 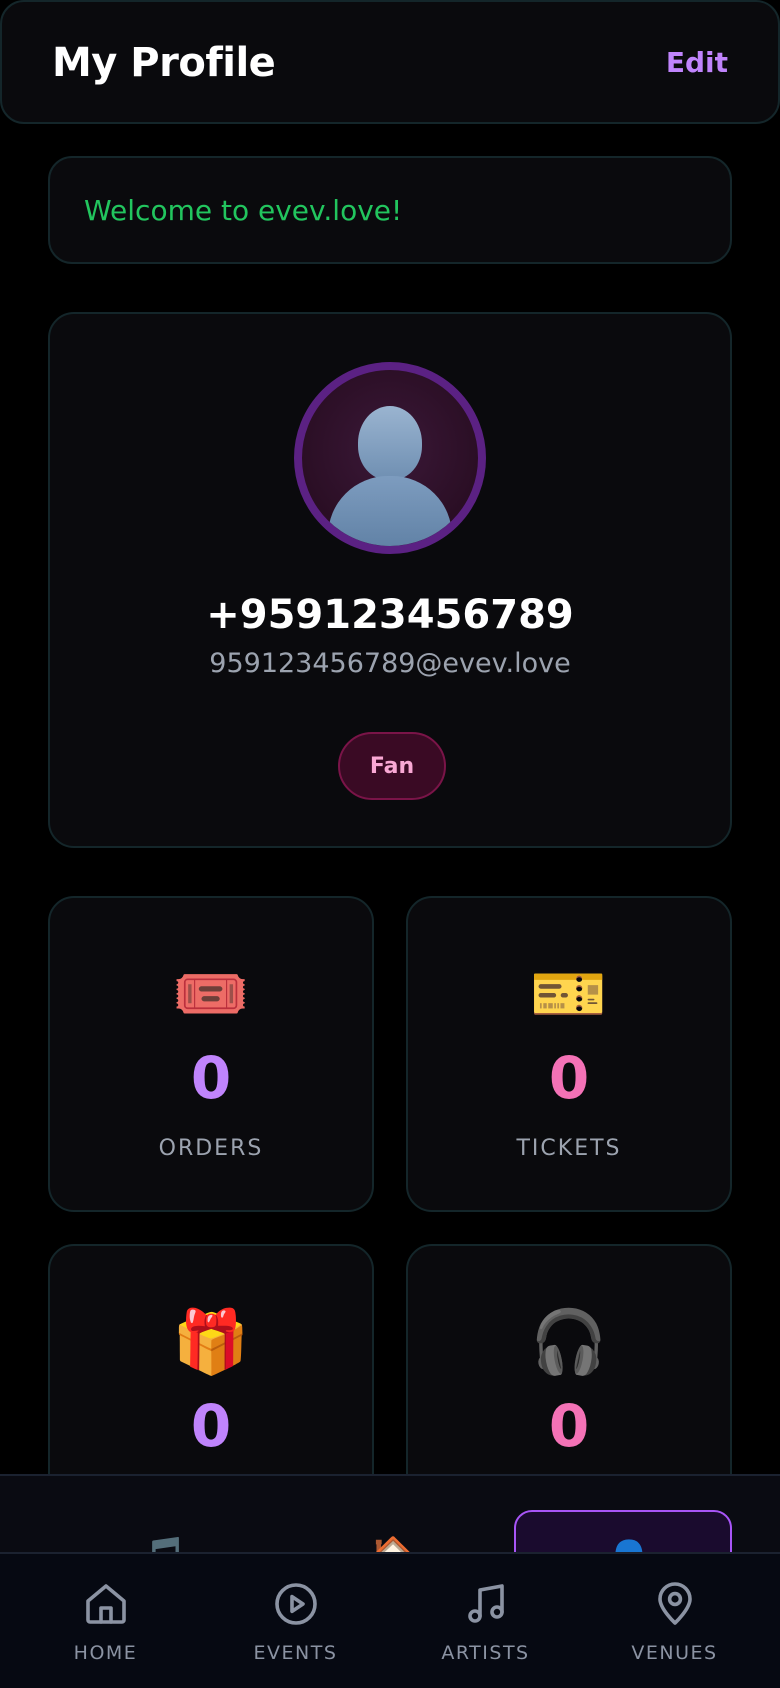 I want to click on tab-home-label: HOME, so click(x=105, y=1653).